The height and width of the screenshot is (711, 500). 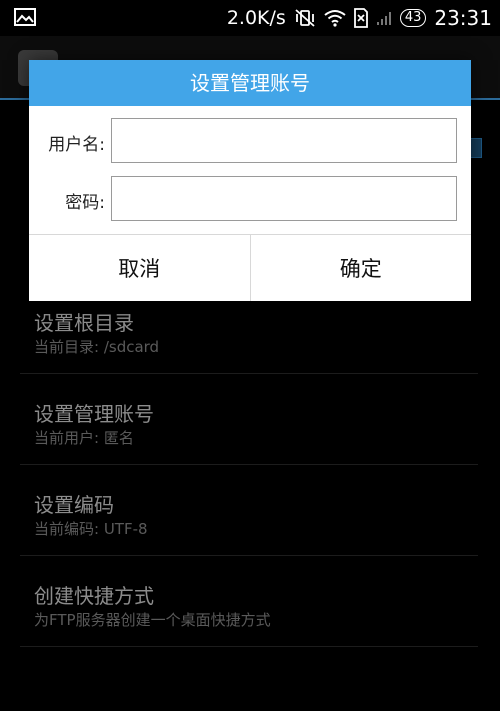 What do you see at coordinates (305, 18) in the screenshot?
I see `mute-vibrate-icon` at bounding box center [305, 18].